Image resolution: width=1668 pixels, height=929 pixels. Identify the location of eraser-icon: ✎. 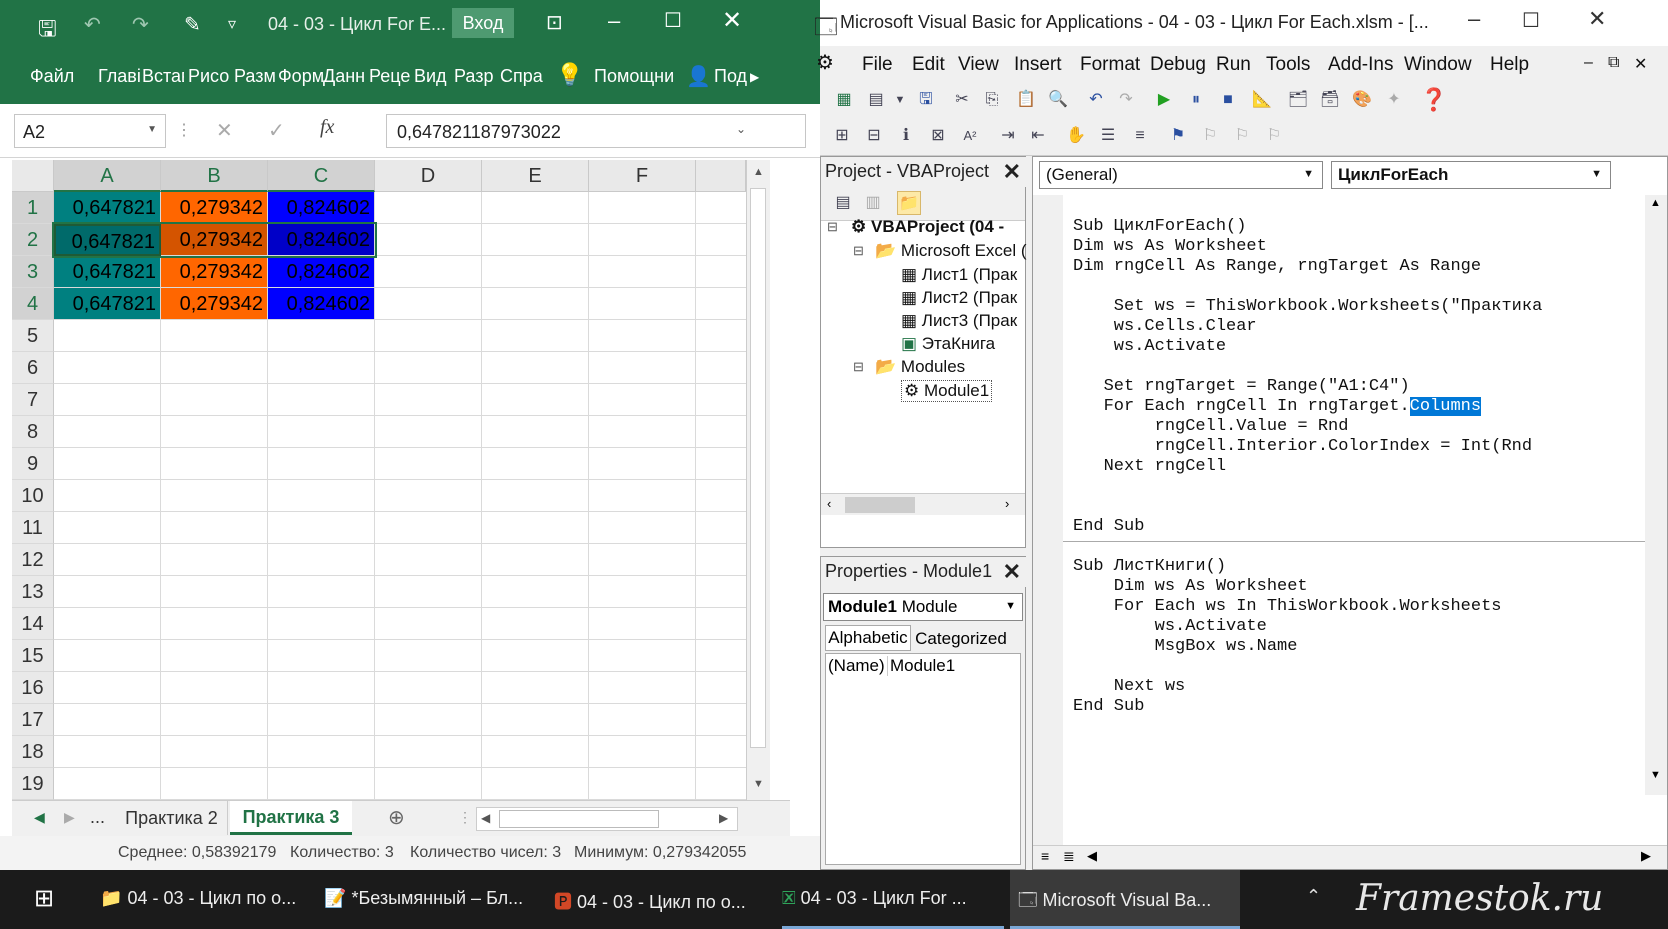
(192, 24).